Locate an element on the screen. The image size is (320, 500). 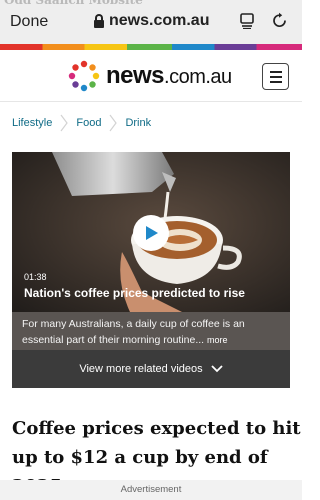
background-page-heading: Odd Saanch Mobsite is located at coordinates (73, 3).